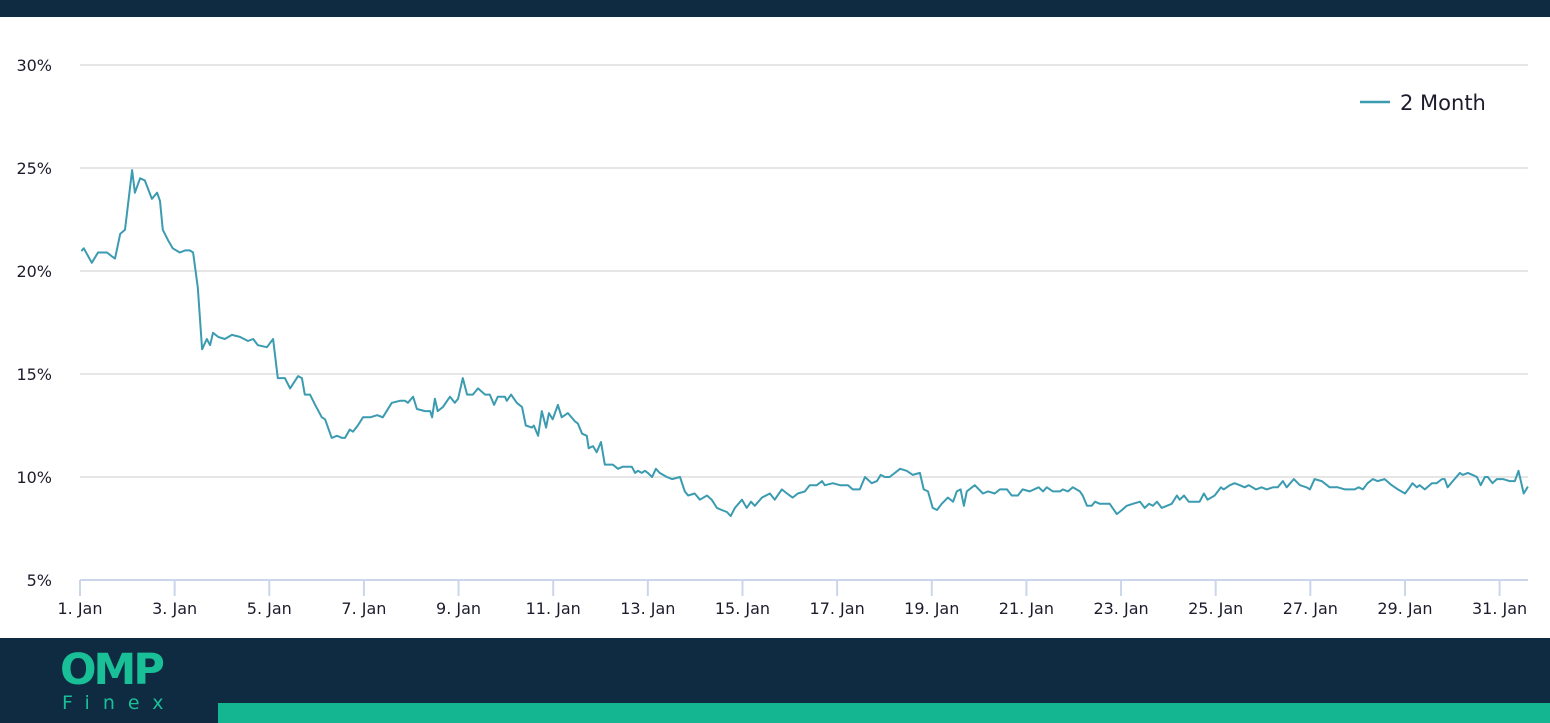 The height and width of the screenshot is (723, 1550). Describe the element at coordinates (1215, 608) in the screenshot. I see `x-tick-label: 25. Jan` at that location.